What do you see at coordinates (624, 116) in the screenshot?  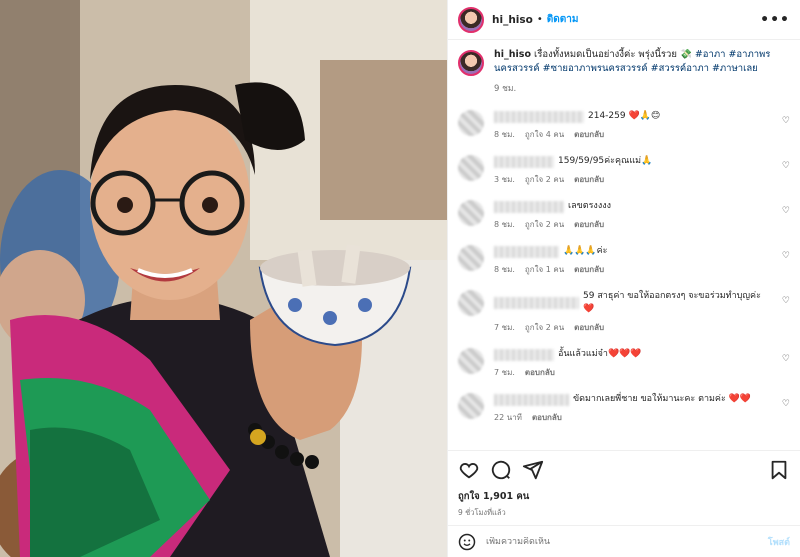 I see `comment-text: 214-259 ❤️🙏😊` at bounding box center [624, 116].